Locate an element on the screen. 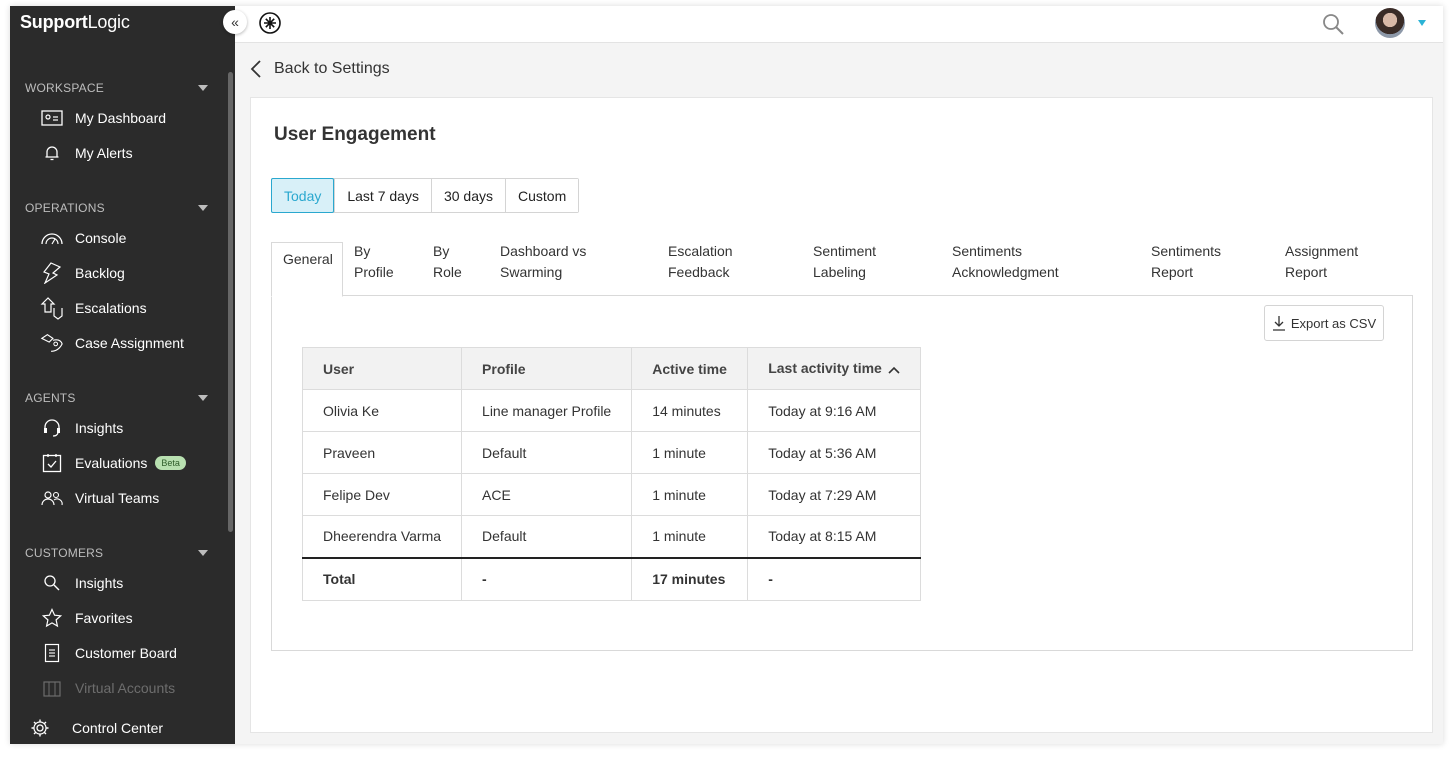 The width and height of the screenshot is (1453, 757). export-csv-button: Export as CSV is located at coordinates (1324, 323).